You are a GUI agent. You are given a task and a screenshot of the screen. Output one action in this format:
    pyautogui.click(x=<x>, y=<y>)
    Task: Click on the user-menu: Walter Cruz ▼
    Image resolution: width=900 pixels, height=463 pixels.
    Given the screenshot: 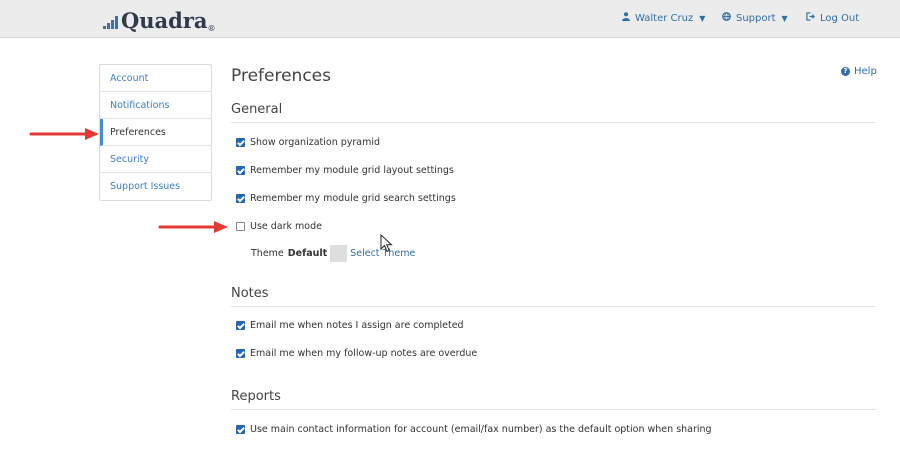 What is the action you would take?
    pyautogui.click(x=663, y=18)
    